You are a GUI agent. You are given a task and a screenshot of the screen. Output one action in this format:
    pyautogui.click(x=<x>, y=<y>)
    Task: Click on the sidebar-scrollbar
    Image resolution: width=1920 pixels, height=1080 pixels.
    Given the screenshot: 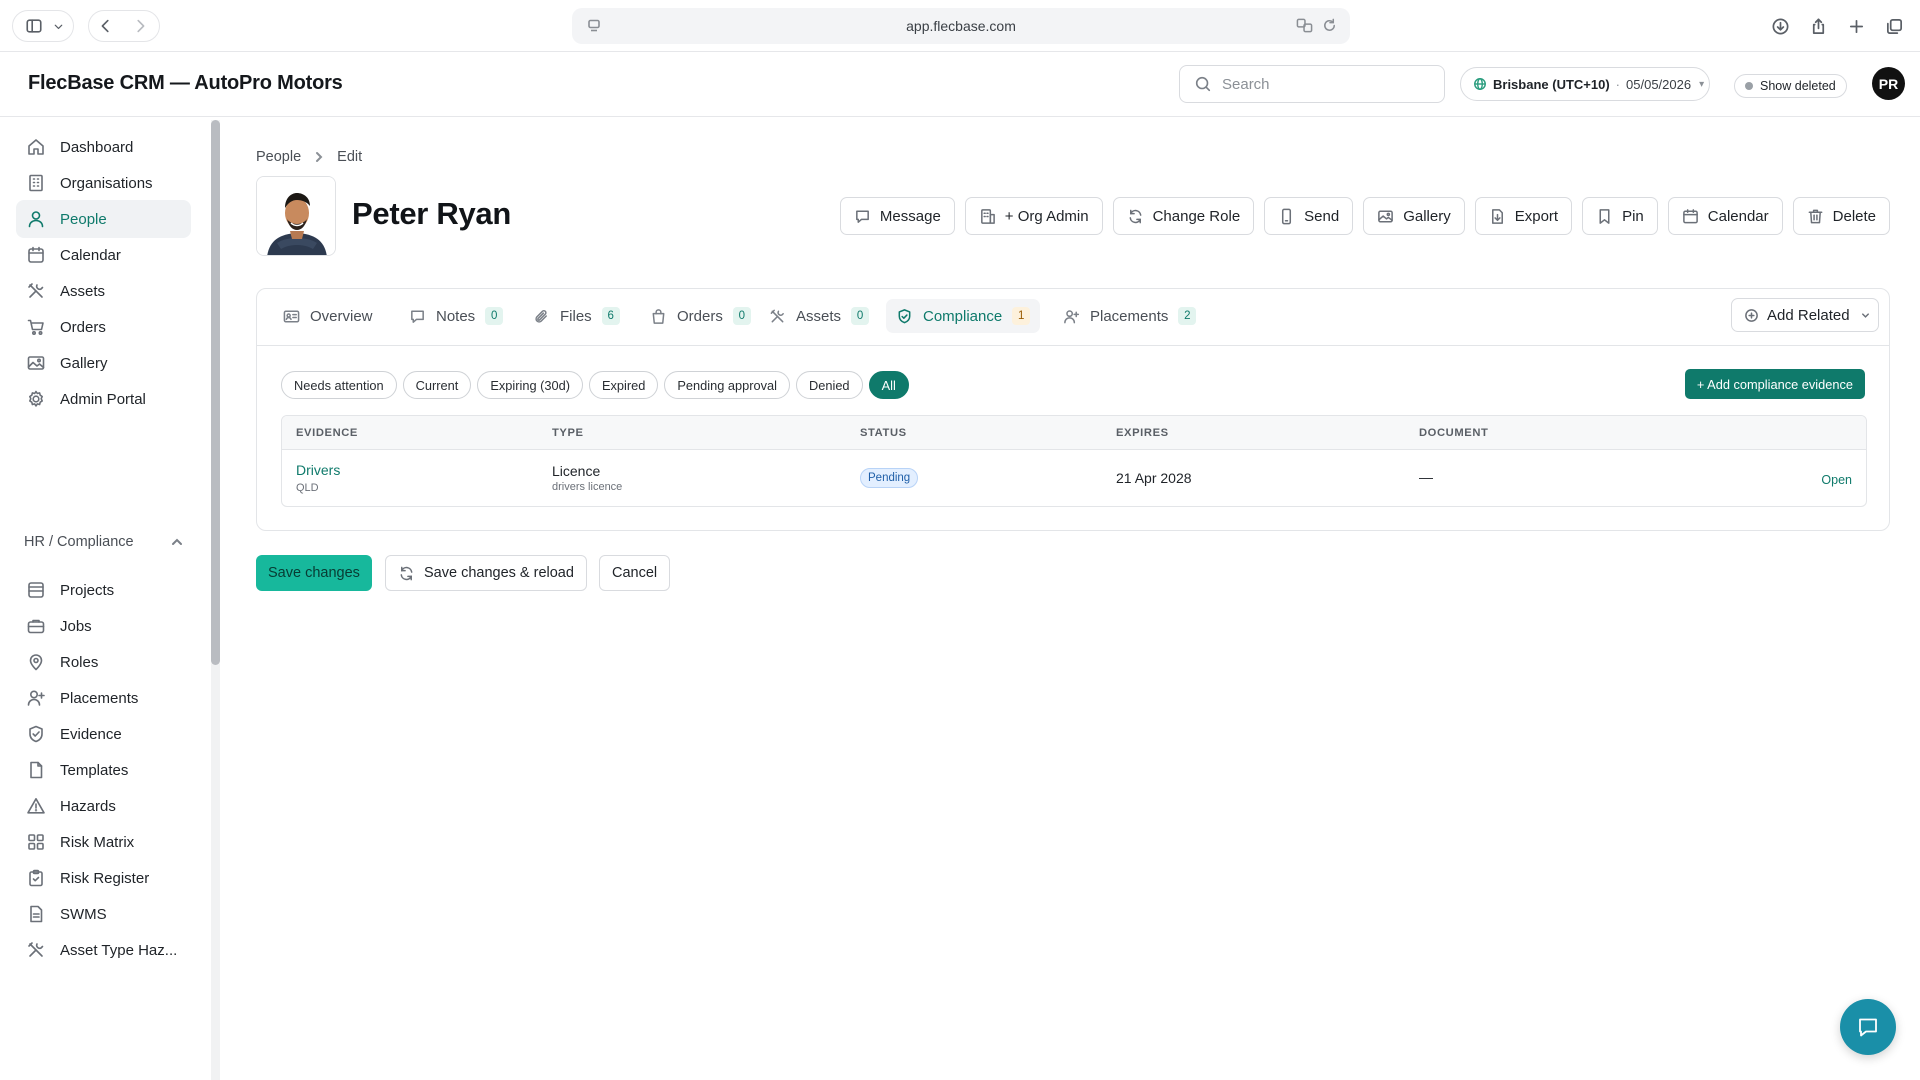 What is the action you would take?
    pyautogui.click(x=215, y=600)
    